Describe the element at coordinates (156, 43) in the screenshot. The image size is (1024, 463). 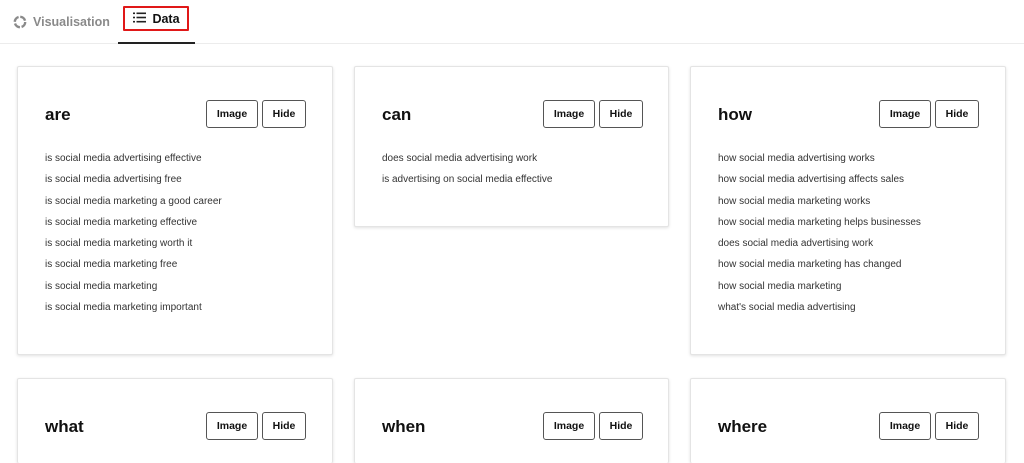
I see `active-tab-underline` at that location.